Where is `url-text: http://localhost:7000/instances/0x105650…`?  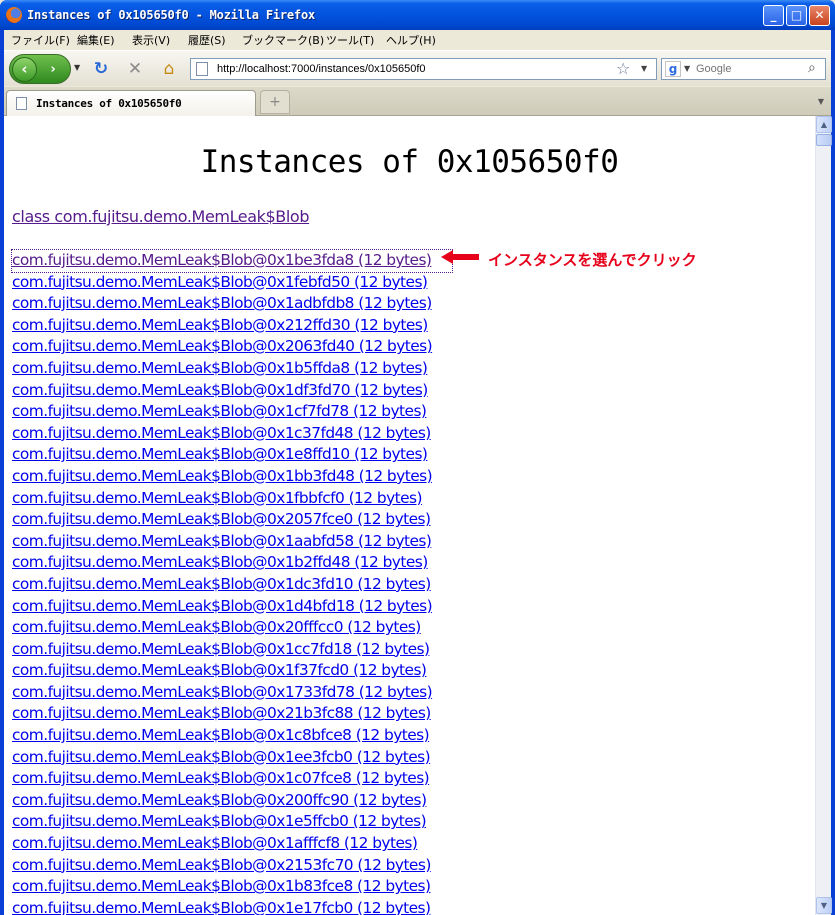 url-text: http://localhost:7000/instances/0x105650… is located at coordinates (321, 69).